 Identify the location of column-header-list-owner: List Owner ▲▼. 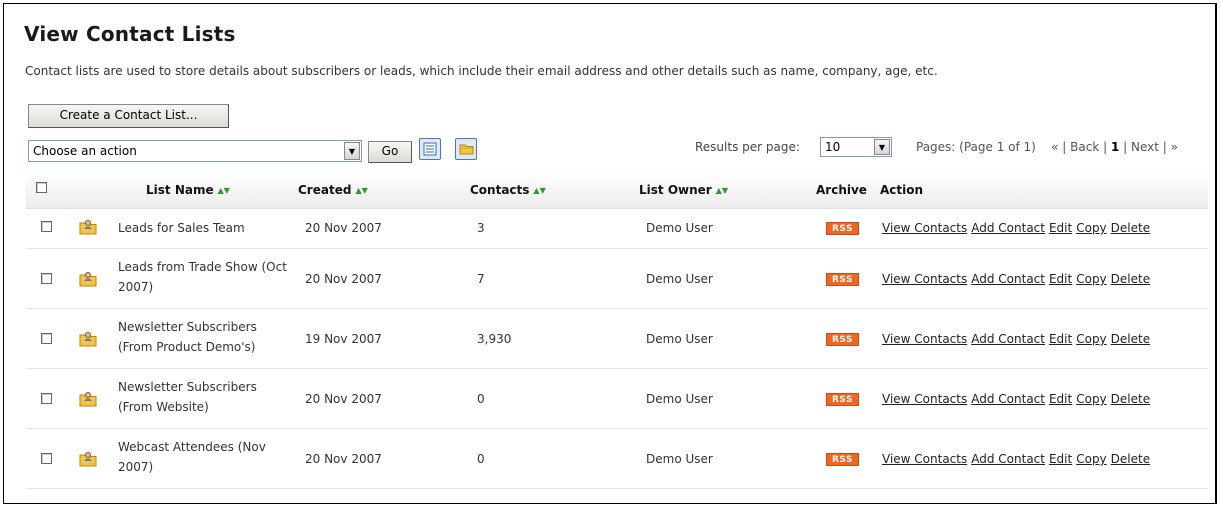
(683, 190).